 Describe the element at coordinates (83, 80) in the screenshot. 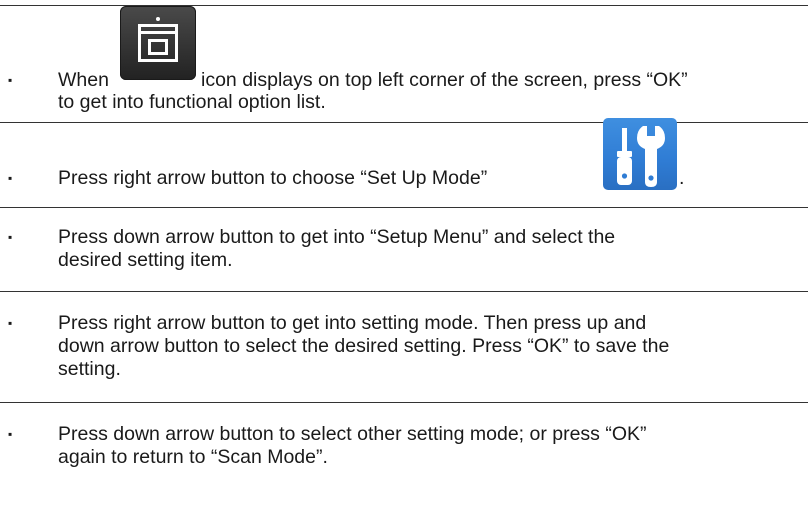

I see `instruction-text: When` at that location.